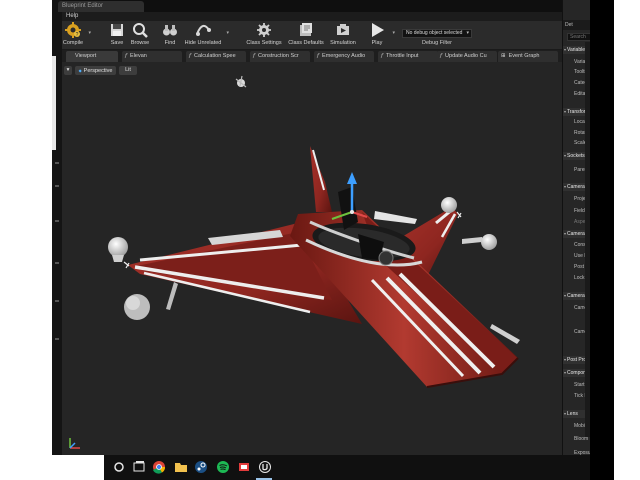  What do you see at coordinates (57, 227) in the screenshot?
I see `left-window-edge` at bounding box center [57, 227].